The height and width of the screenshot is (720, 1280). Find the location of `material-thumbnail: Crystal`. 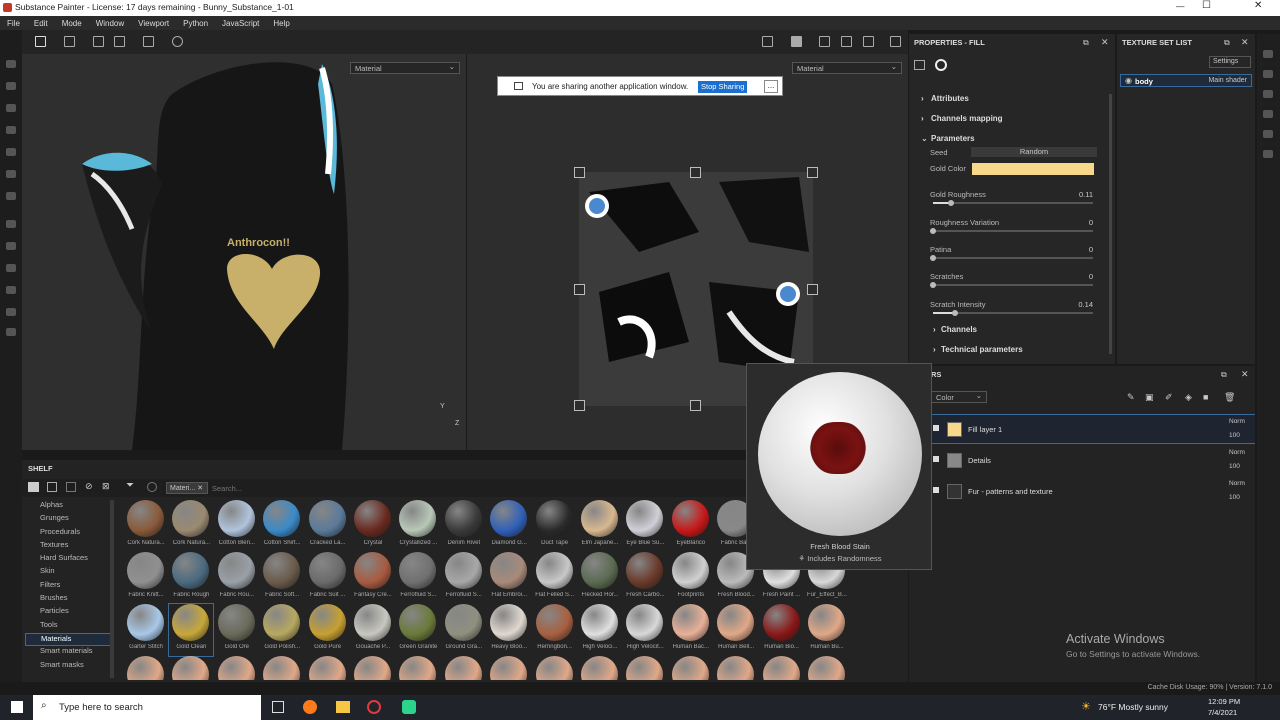

material-thumbnail: Crystal is located at coordinates (373, 526).